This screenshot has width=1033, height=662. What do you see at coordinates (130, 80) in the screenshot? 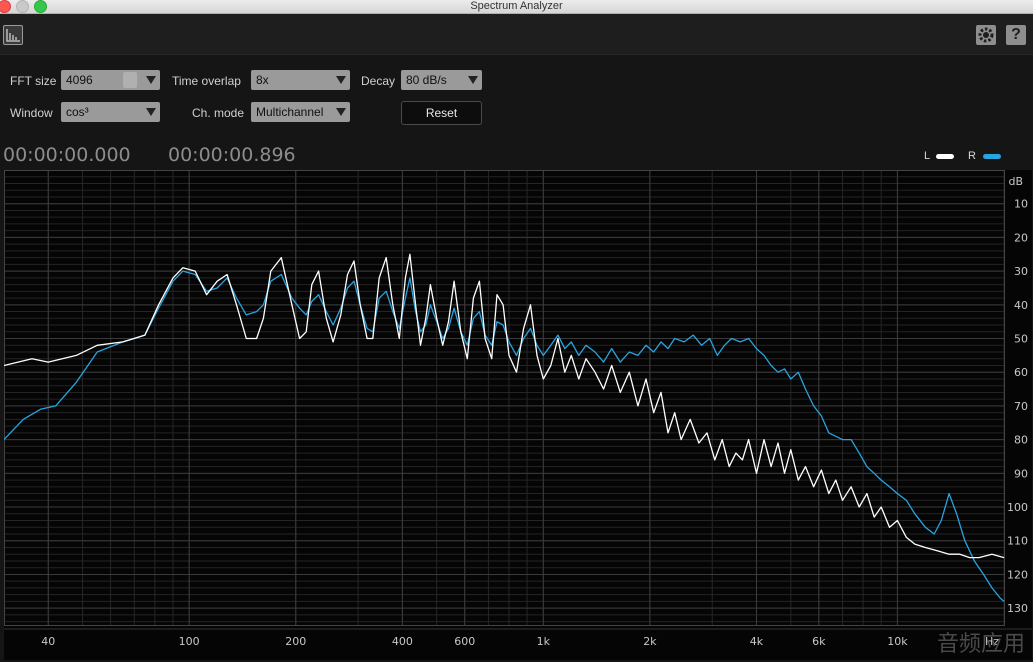
I see `fft-size-stepper` at bounding box center [130, 80].